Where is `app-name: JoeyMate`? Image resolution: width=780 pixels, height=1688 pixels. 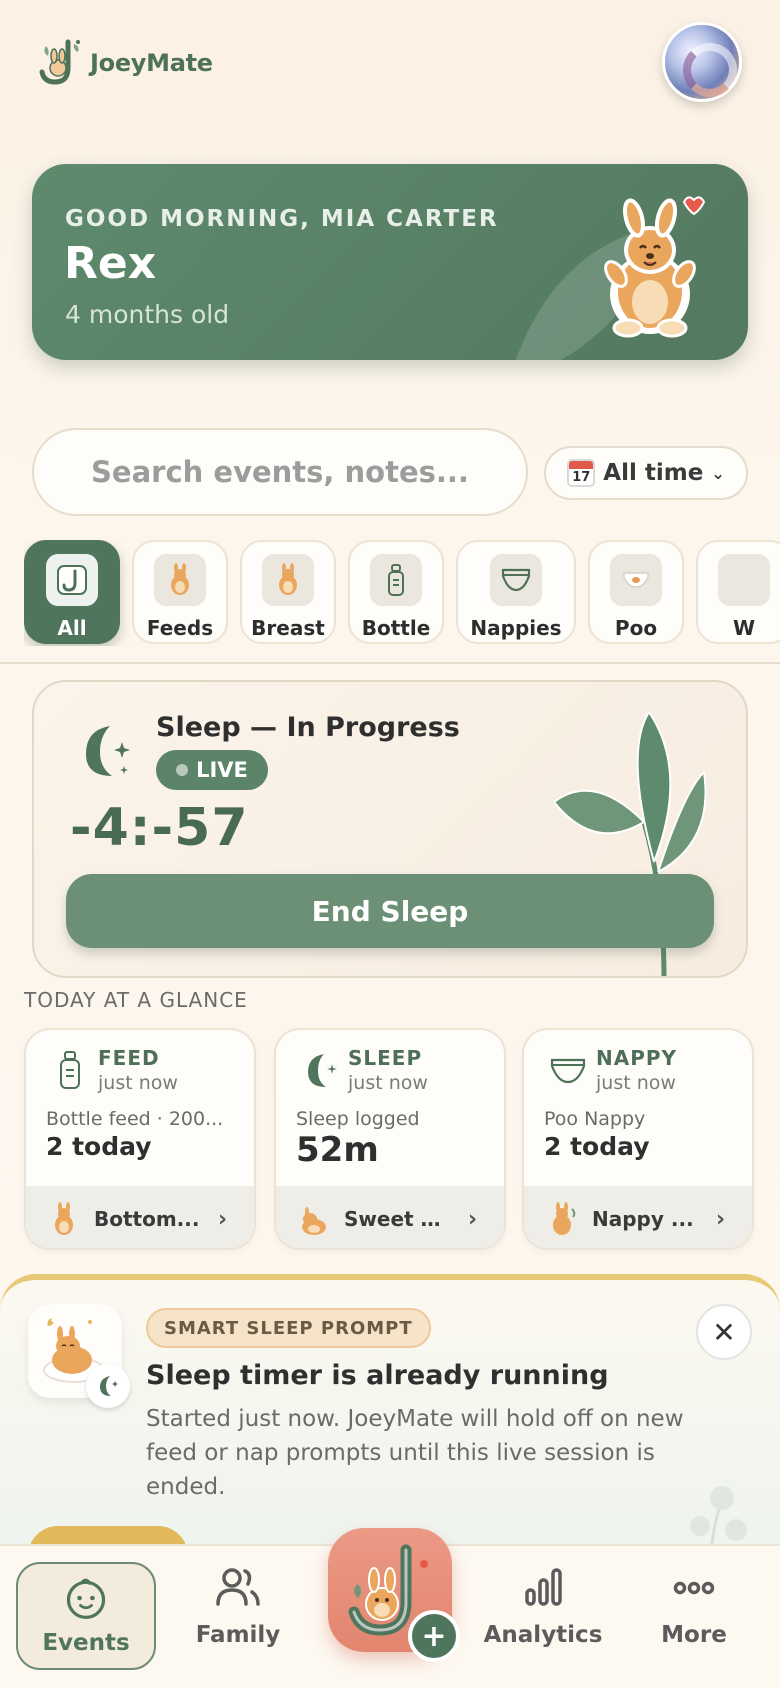
app-name: JoeyMate is located at coordinates (151, 63).